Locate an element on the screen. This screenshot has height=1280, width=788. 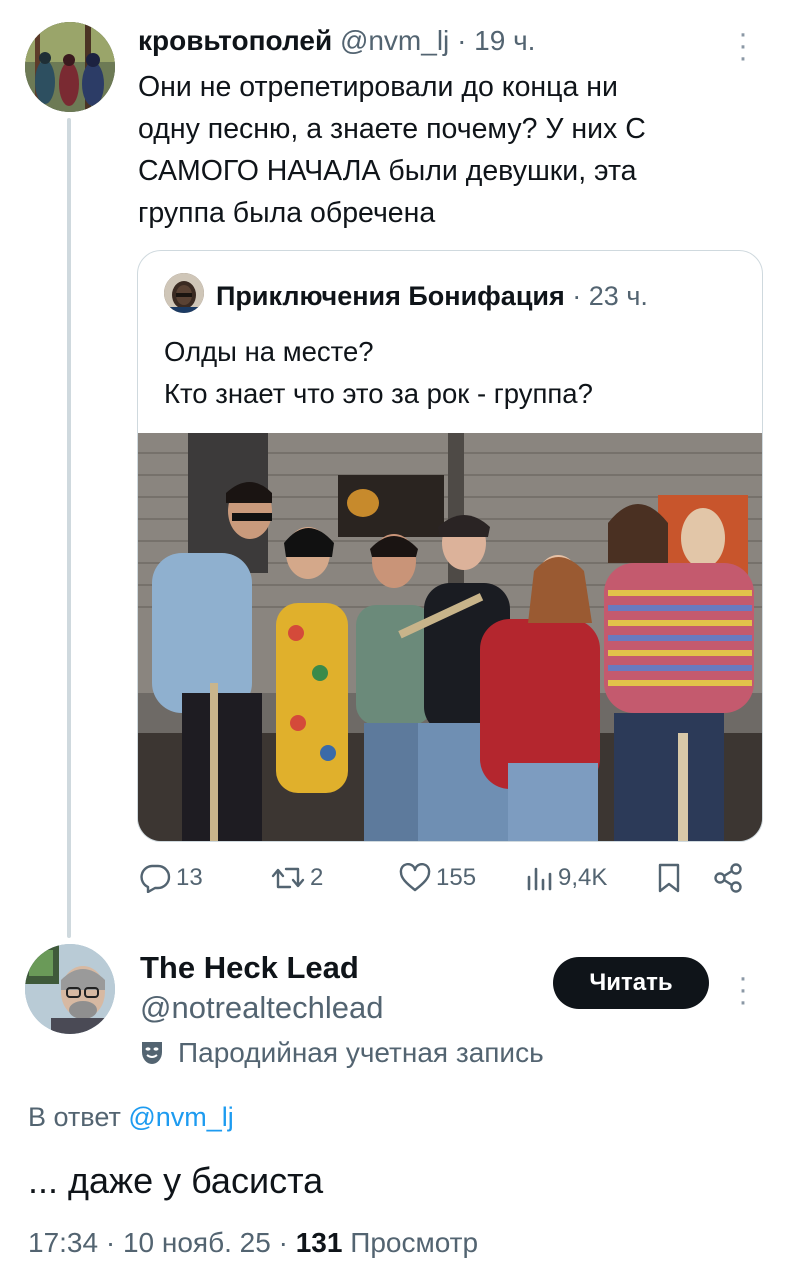
bookmark-icon is located at coordinates (669, 878).